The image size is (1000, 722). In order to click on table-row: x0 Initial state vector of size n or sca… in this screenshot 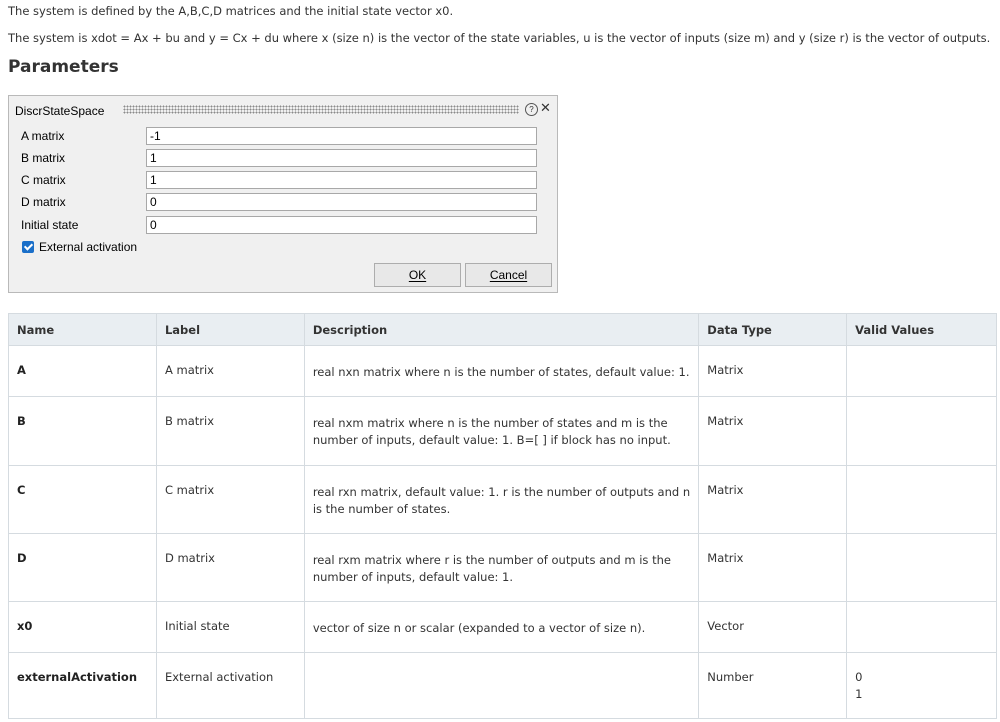, I will do `click(502, 627)`.